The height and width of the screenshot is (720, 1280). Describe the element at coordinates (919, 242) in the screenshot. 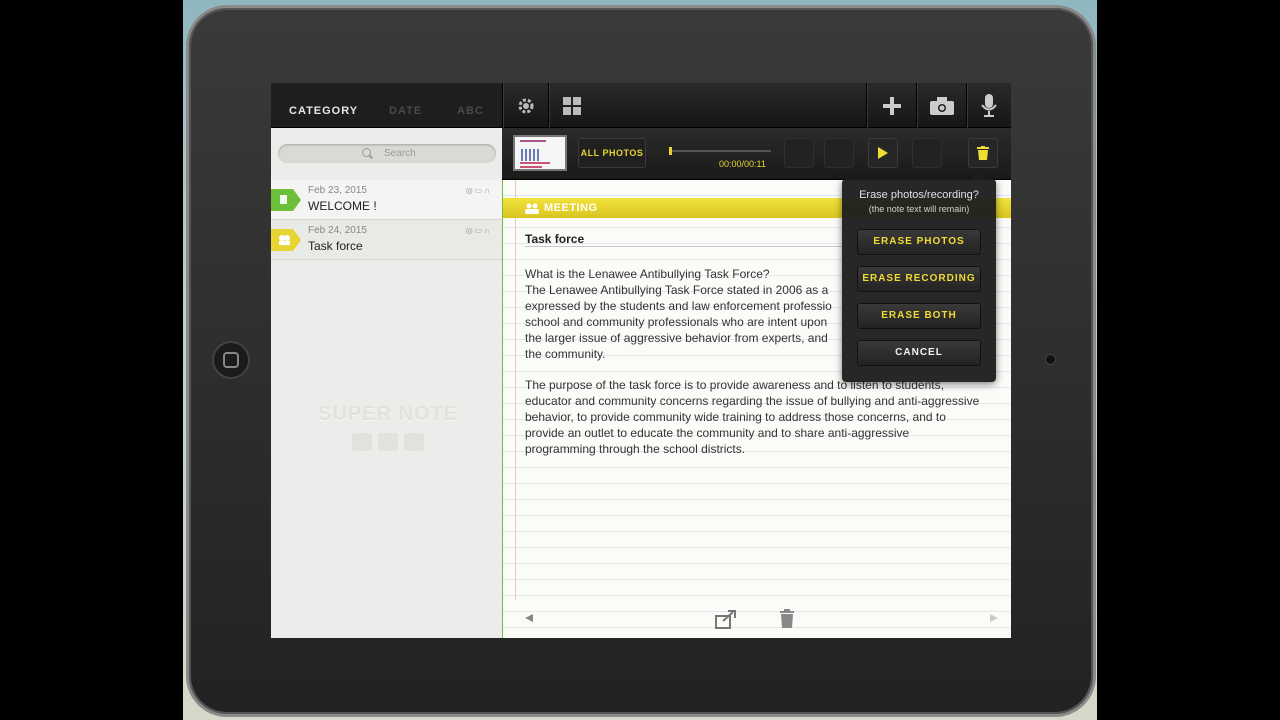

I see `erase-photos-button: ERASE PHOTOS` at that location.